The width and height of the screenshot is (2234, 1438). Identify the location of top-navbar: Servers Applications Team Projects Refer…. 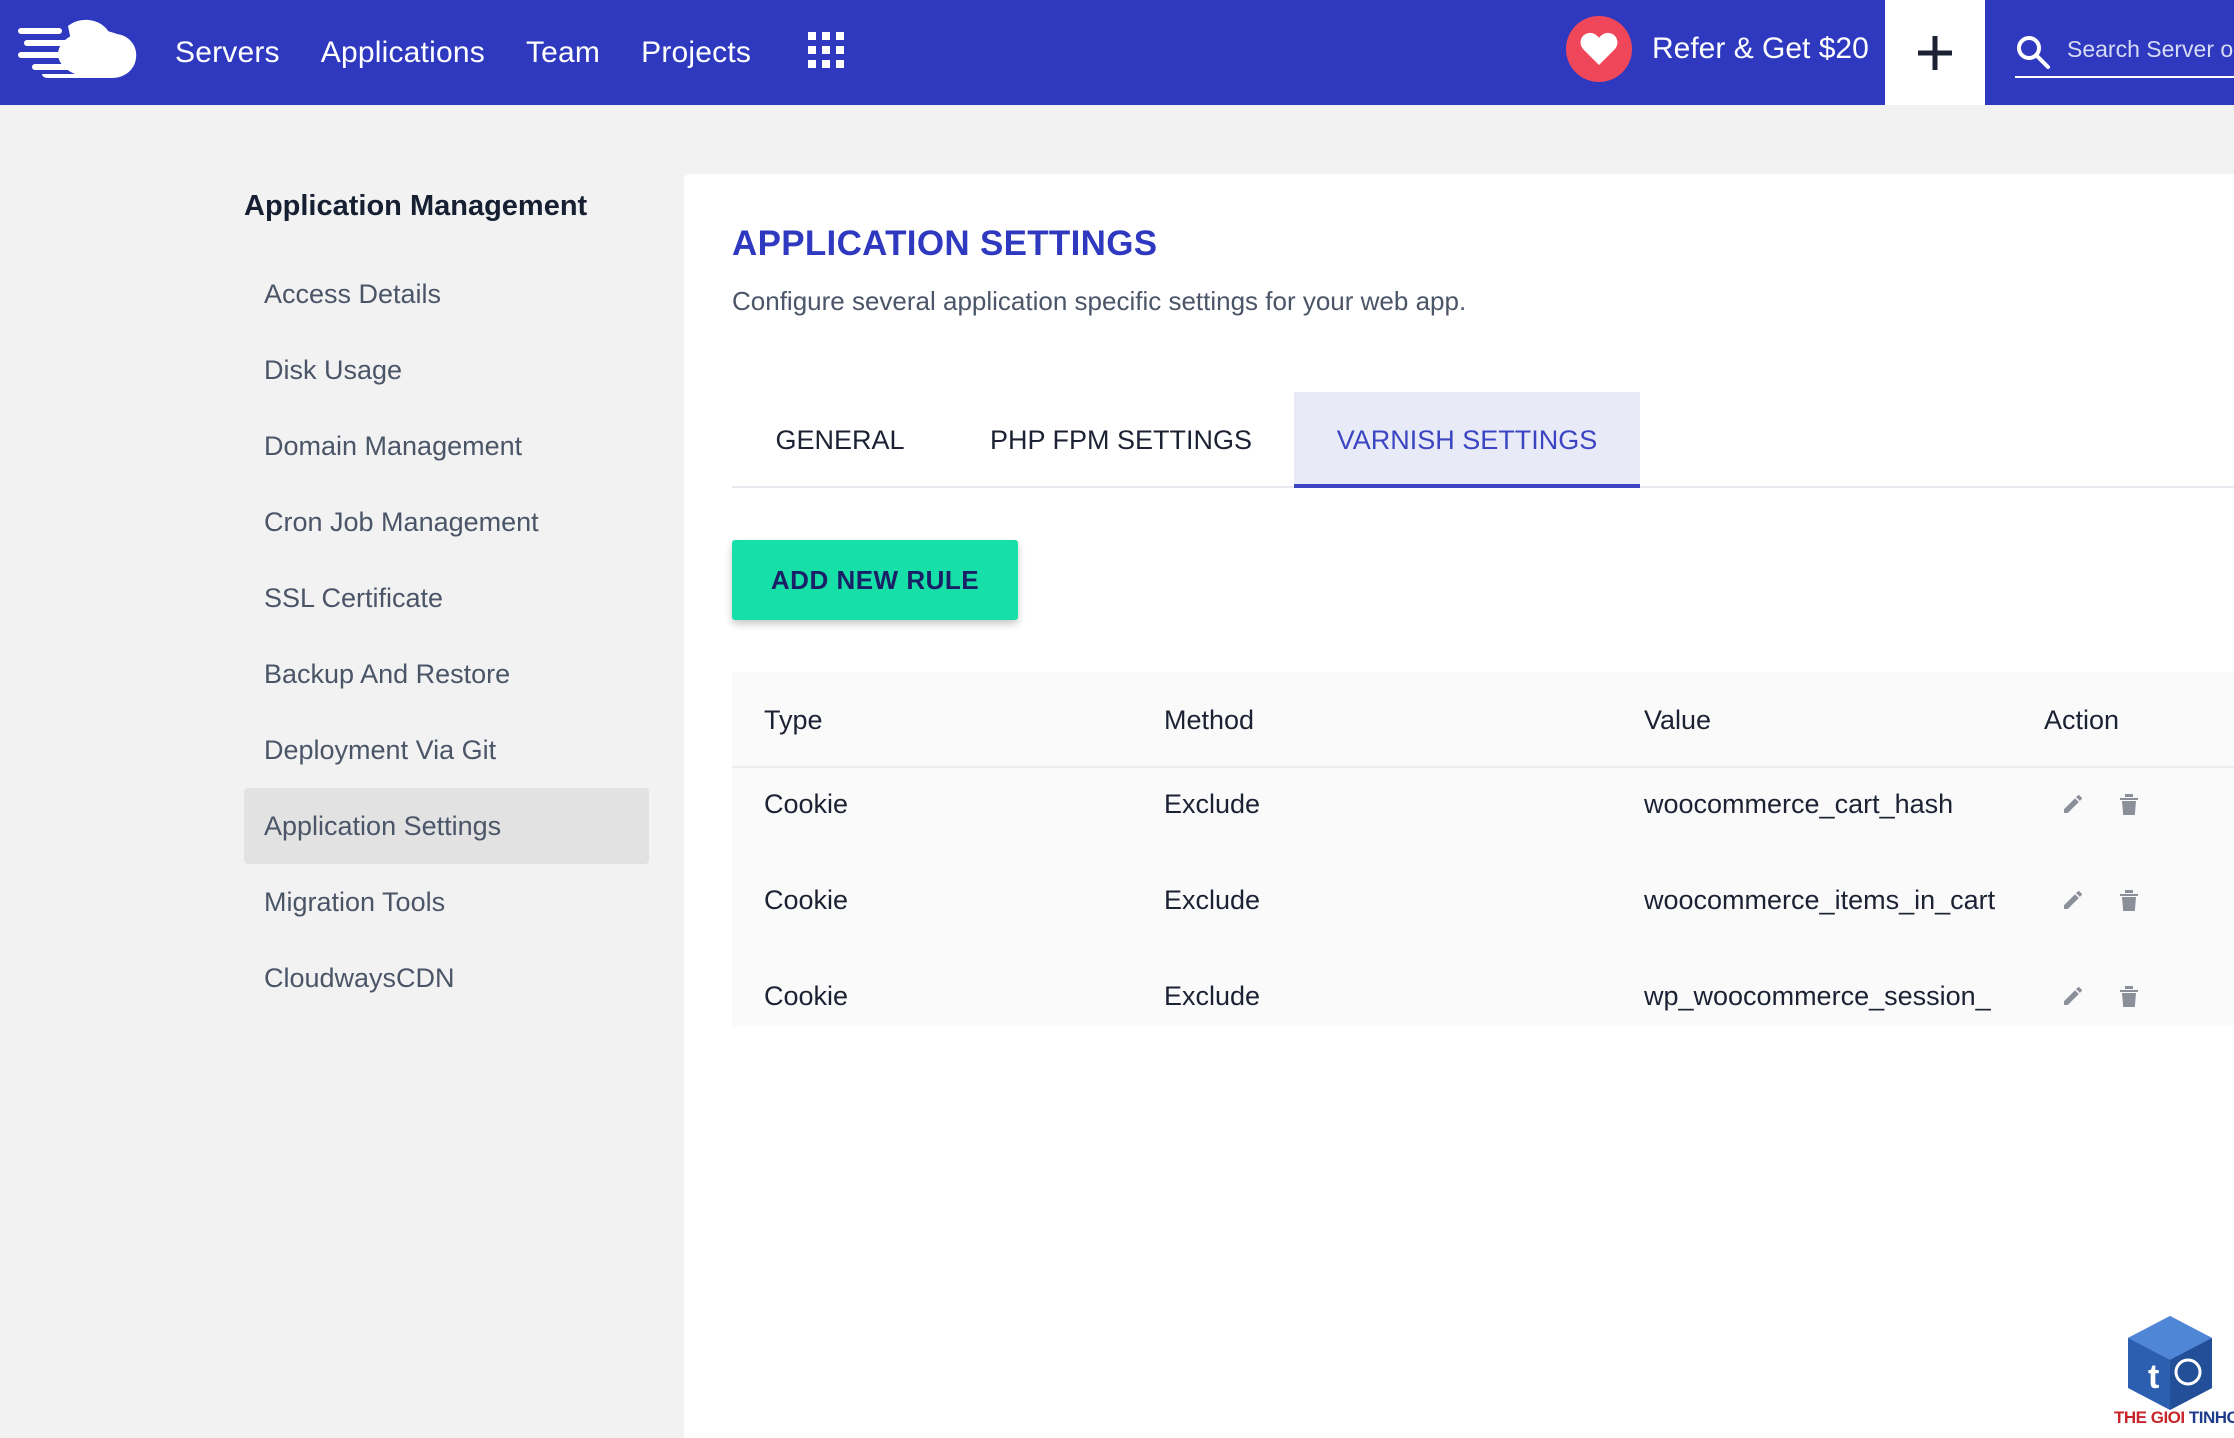
(1117, 52).